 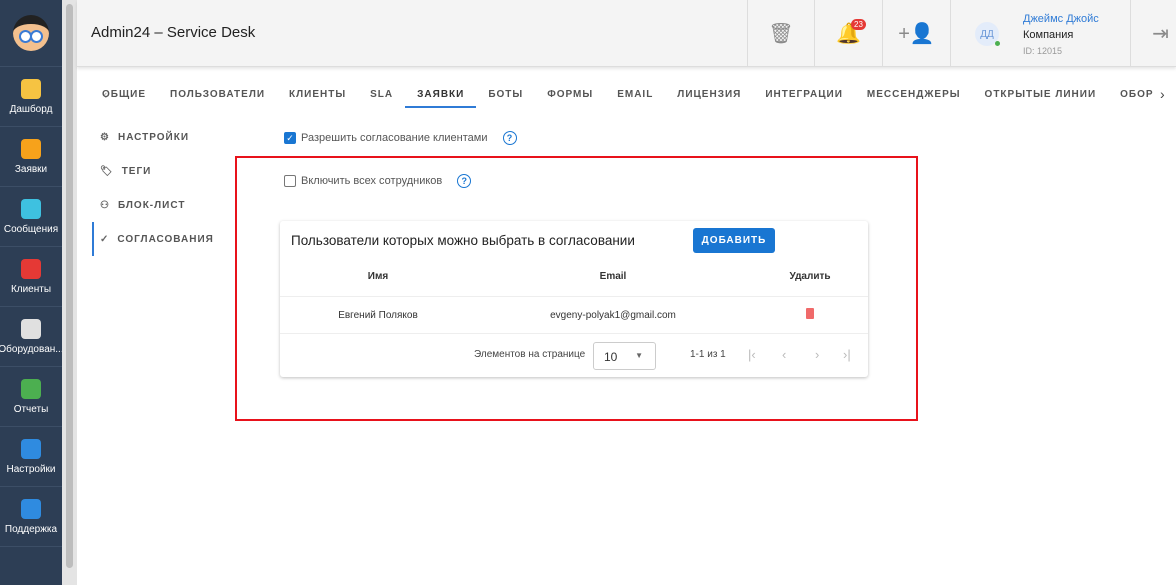 I want to click on include-all-option: Включить всех сотрудников ?, so click(x=378, y=181).